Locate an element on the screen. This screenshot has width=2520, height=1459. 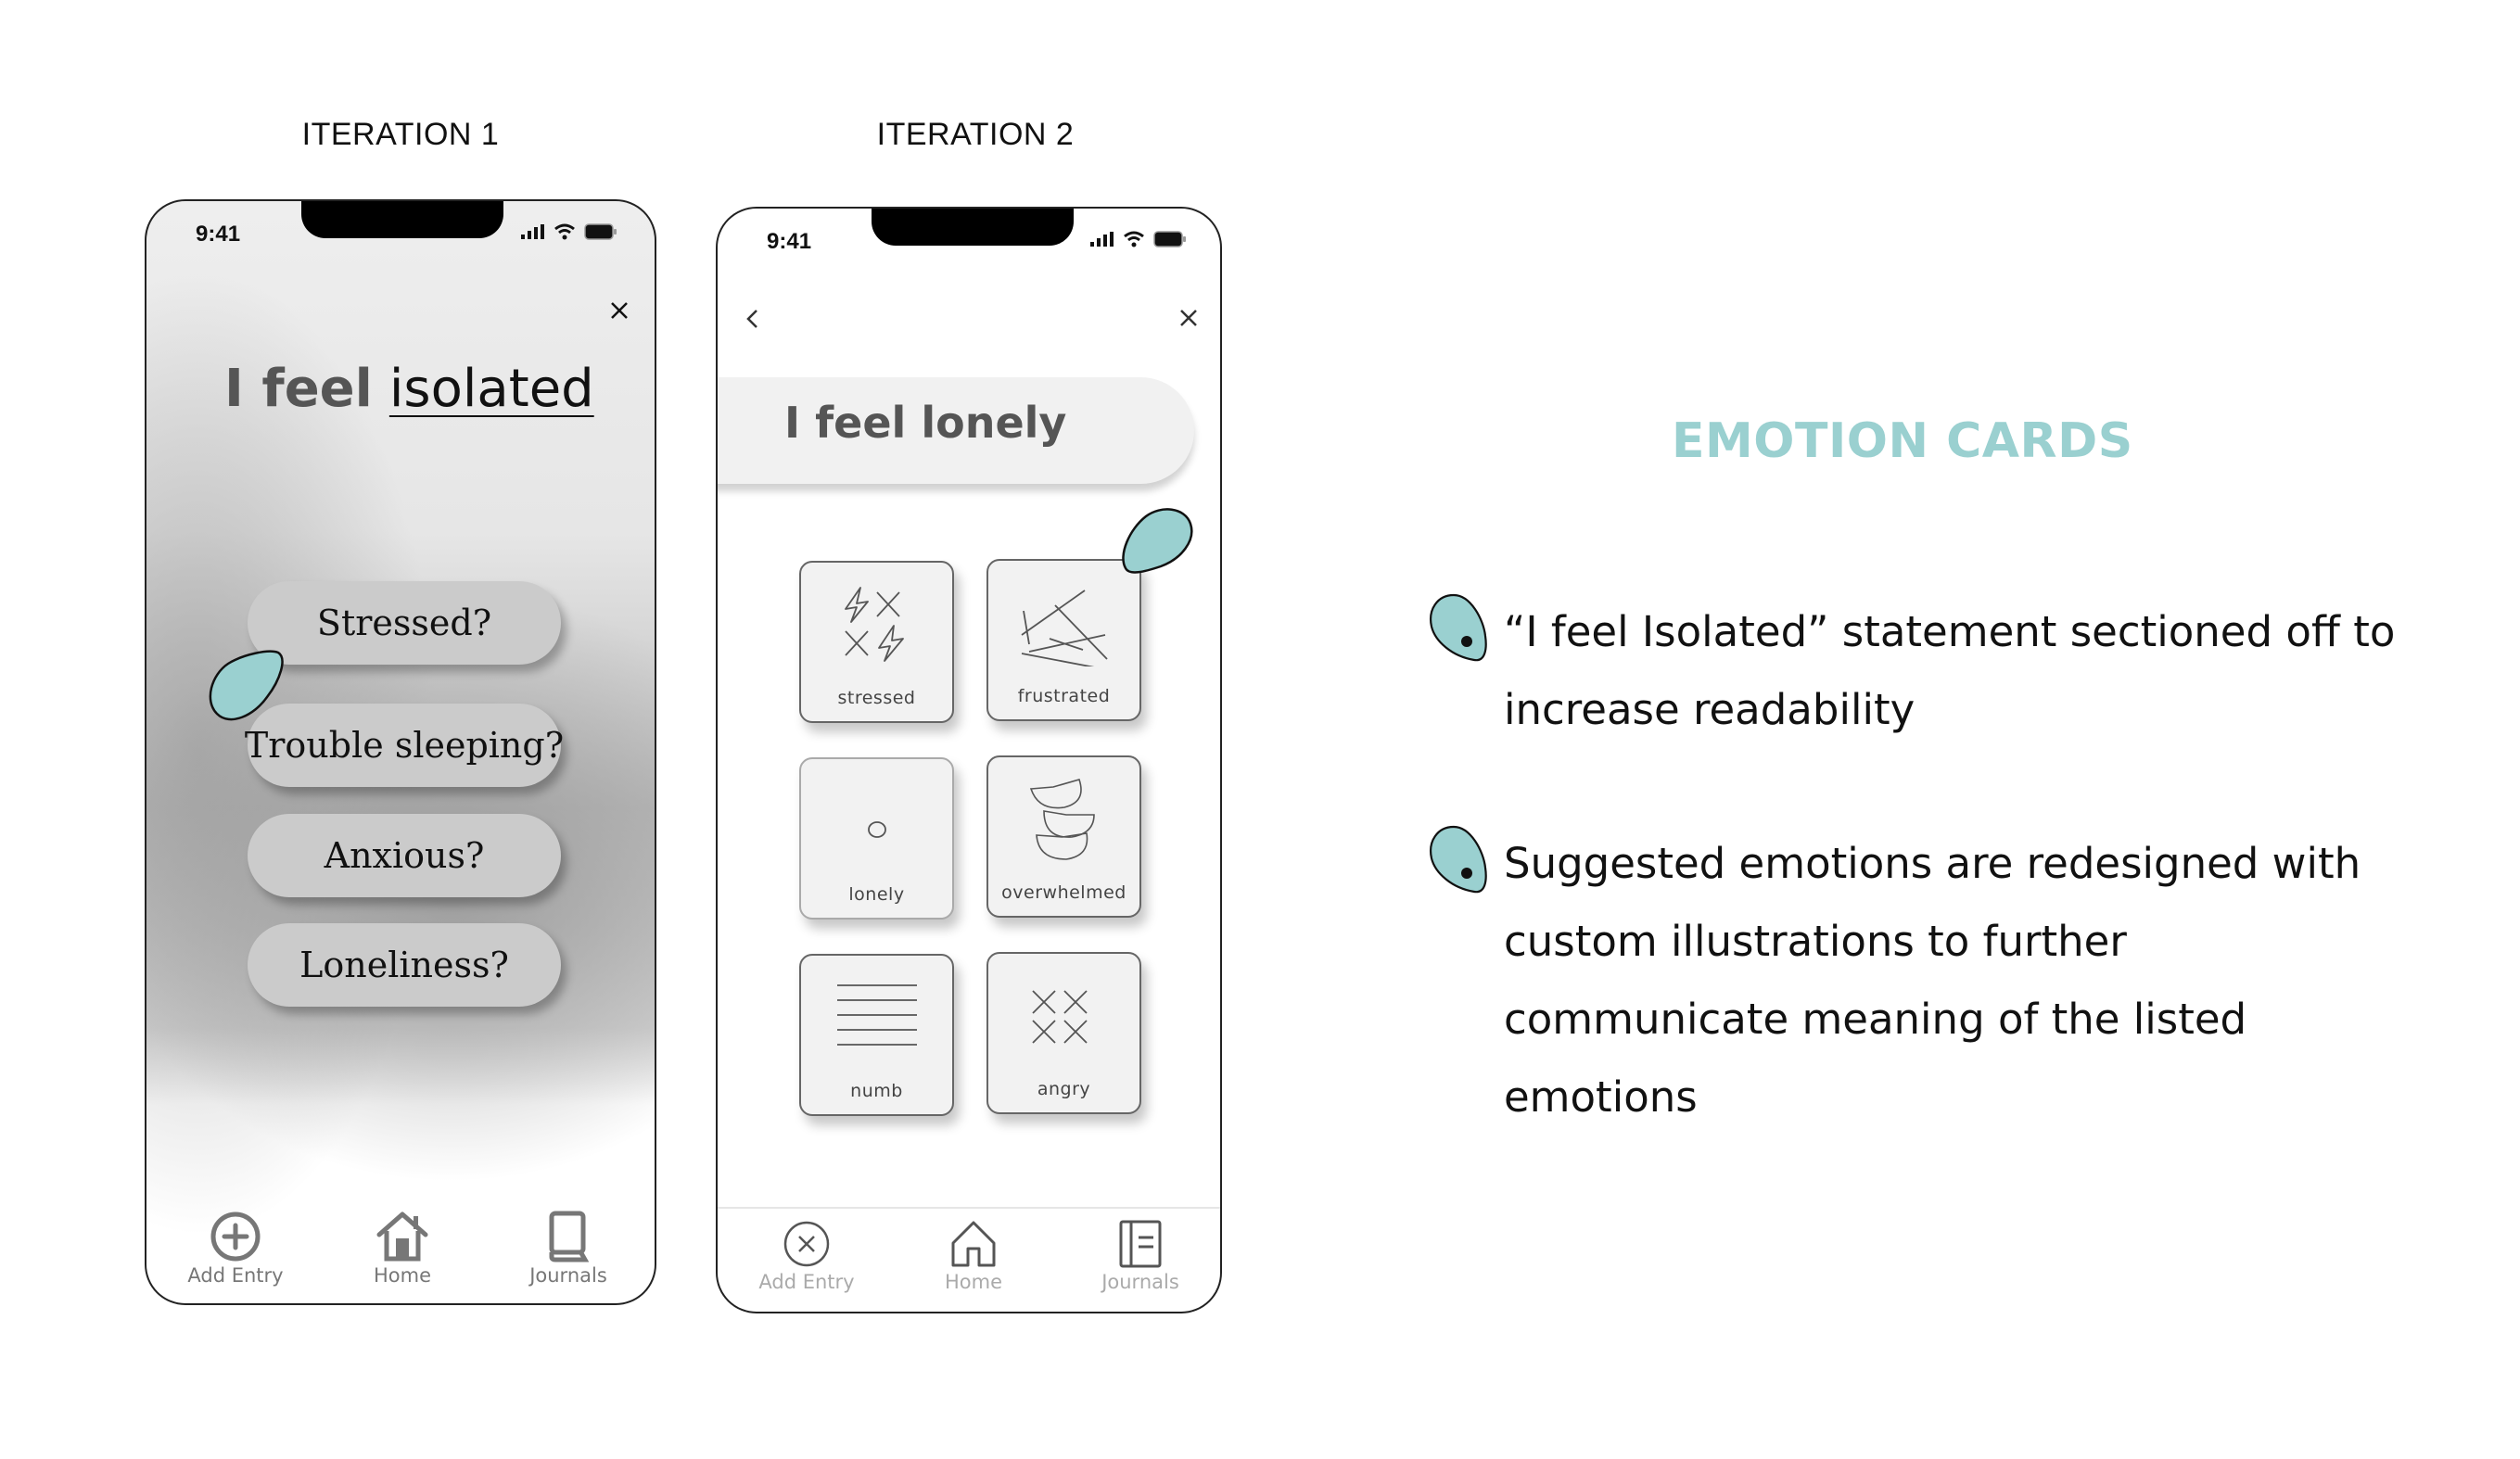
emotion-card-overwhelmed: overwhelmed is located at coordinates (1063, 836).